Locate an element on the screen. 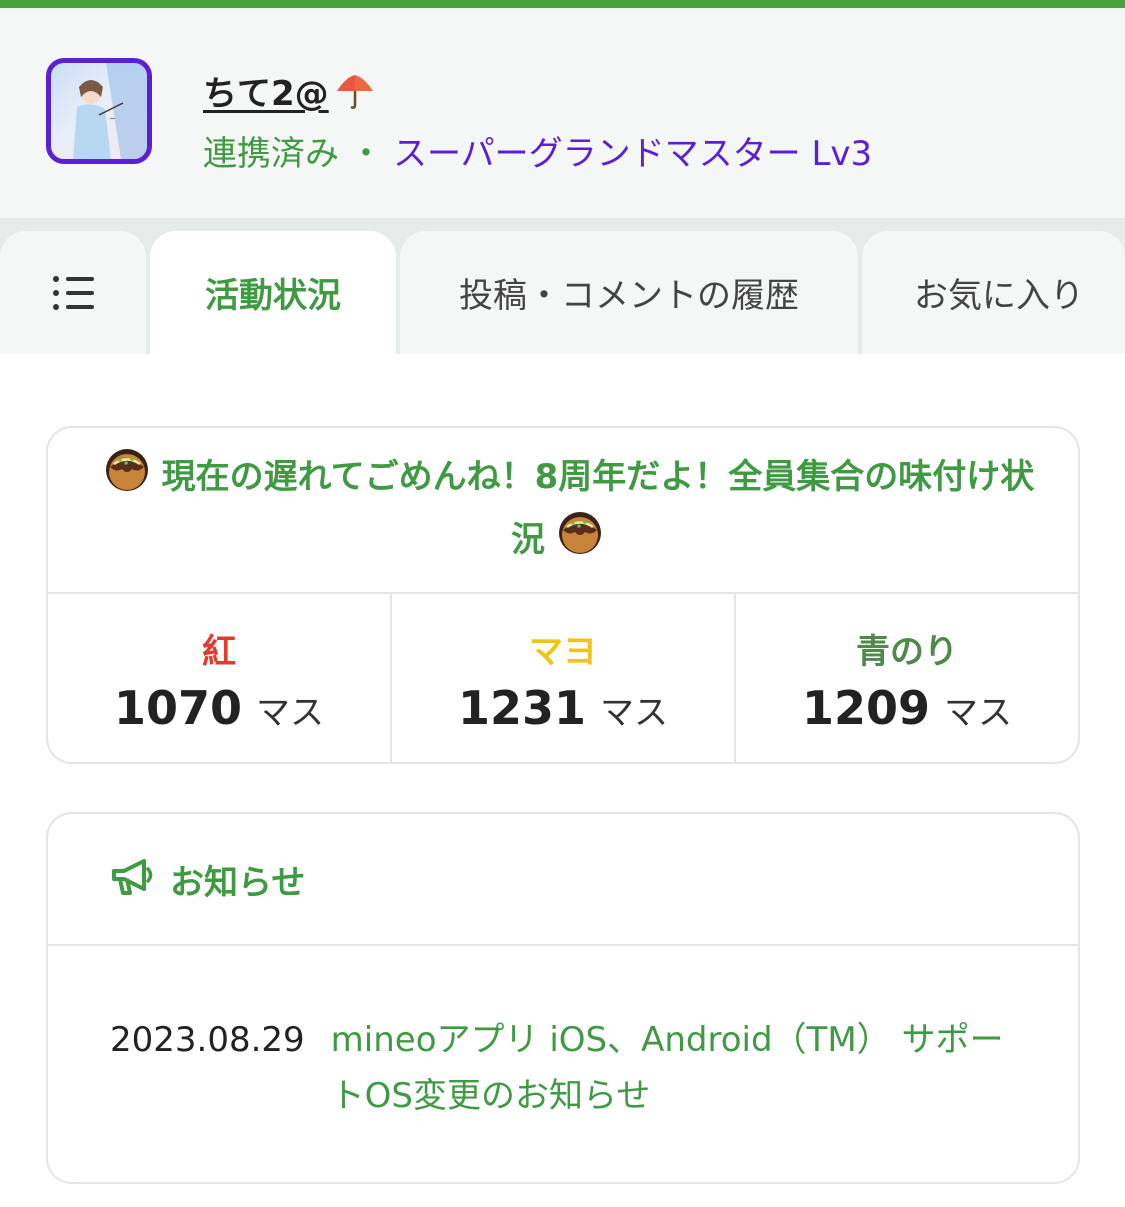  profile-subline: 連携済み・スーパーグランドマスター Lv3 is located at coordinates (537, 150).